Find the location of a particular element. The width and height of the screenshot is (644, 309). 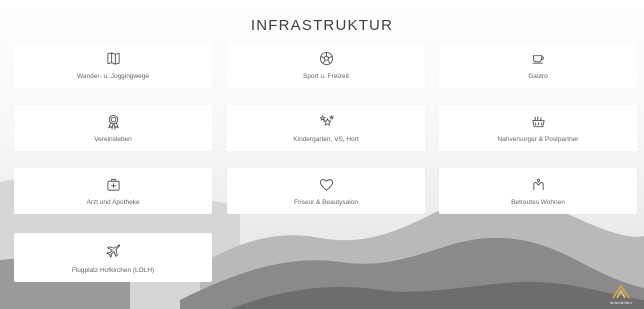

airplane-icon is located at coordinates (113, 250).